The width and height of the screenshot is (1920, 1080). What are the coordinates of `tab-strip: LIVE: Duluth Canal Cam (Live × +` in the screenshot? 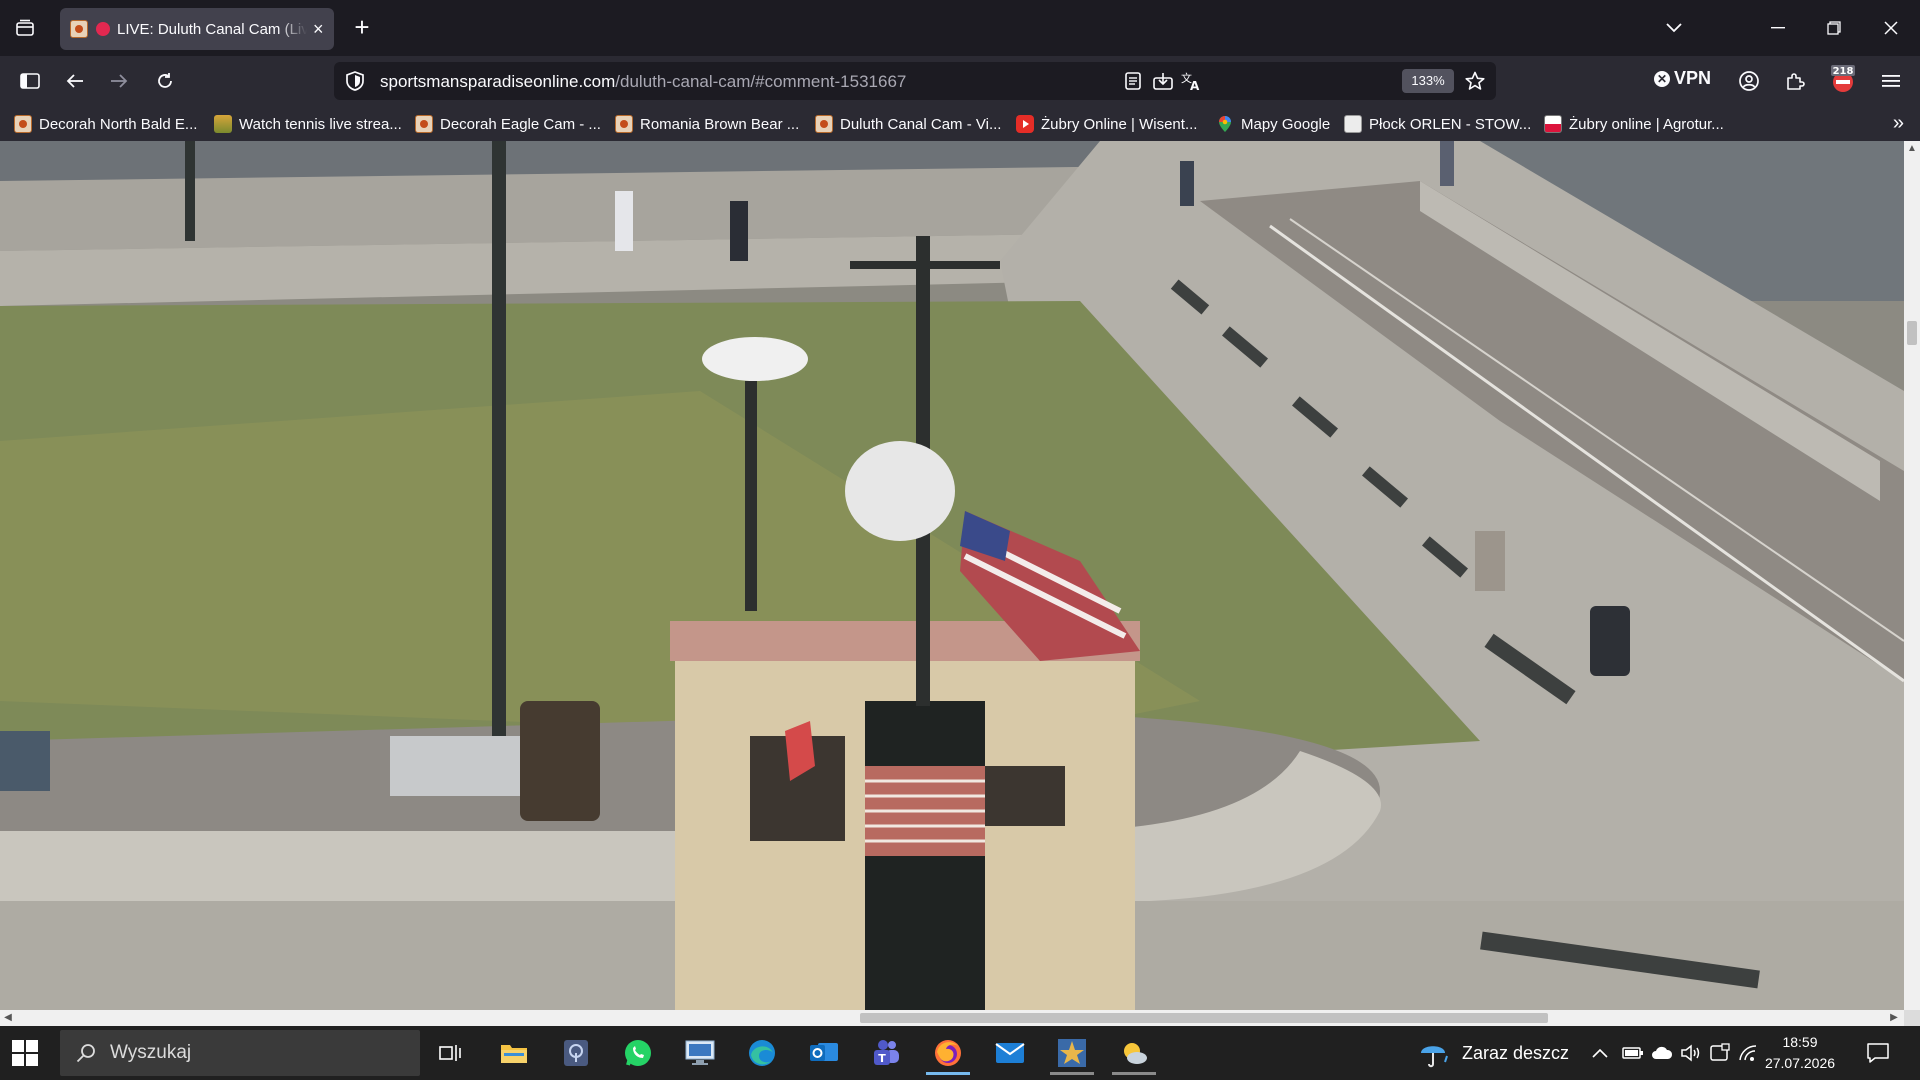 It's located at (960, 28).